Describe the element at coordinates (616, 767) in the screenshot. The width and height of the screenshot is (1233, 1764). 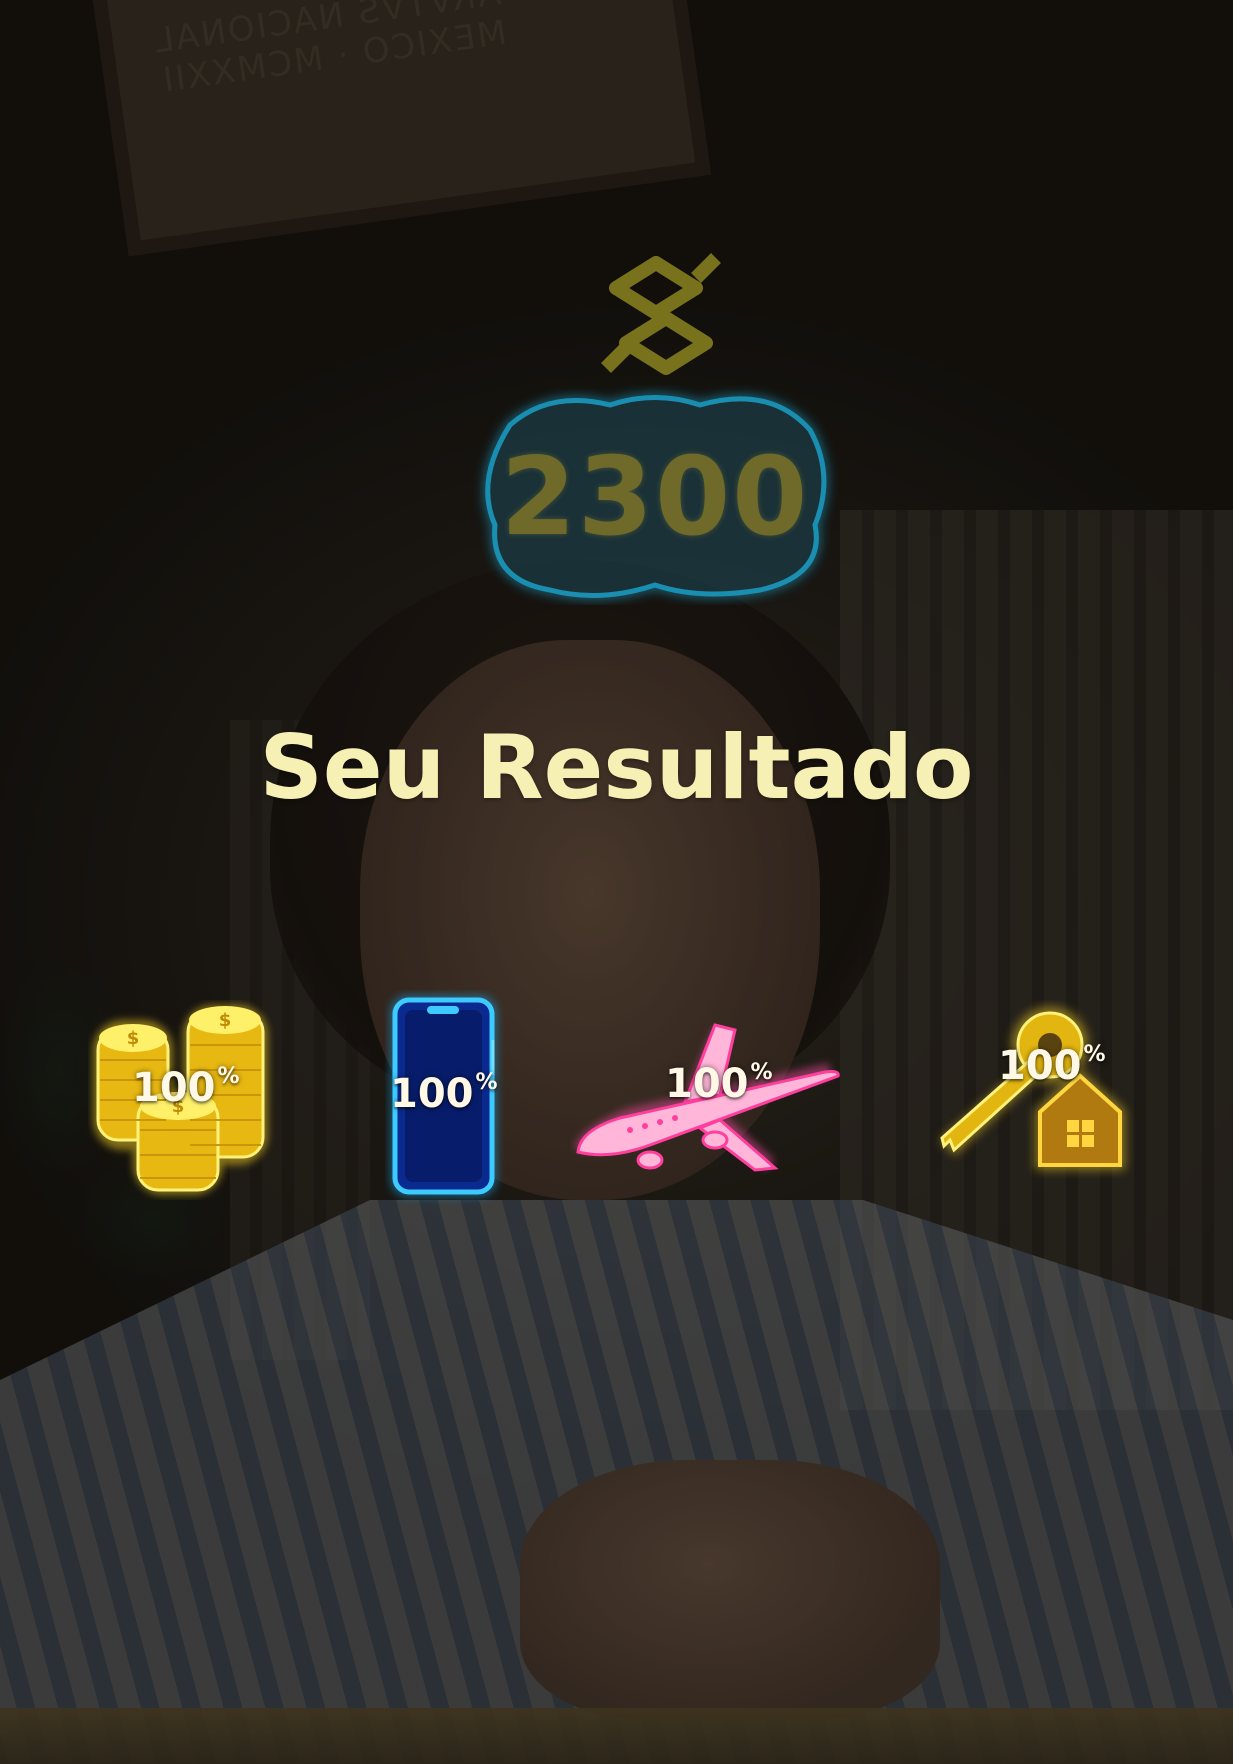
I see `result-title: Seu Resultado` at that location.